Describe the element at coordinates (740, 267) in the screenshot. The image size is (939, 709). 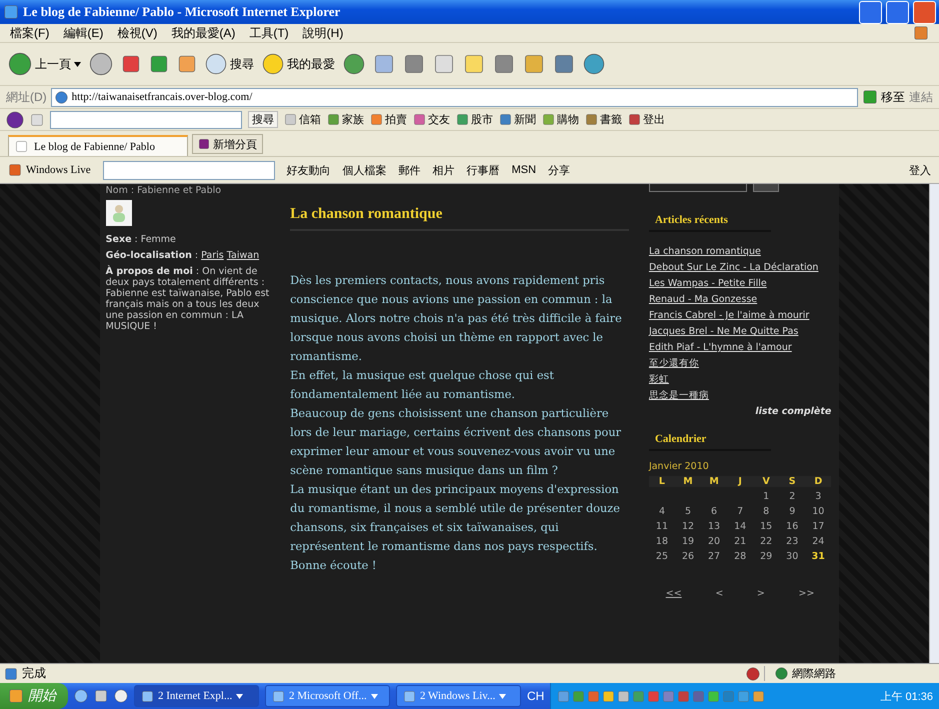
I see `article-link: Debout Sur Le Zinc - La Déclaration` at that location.